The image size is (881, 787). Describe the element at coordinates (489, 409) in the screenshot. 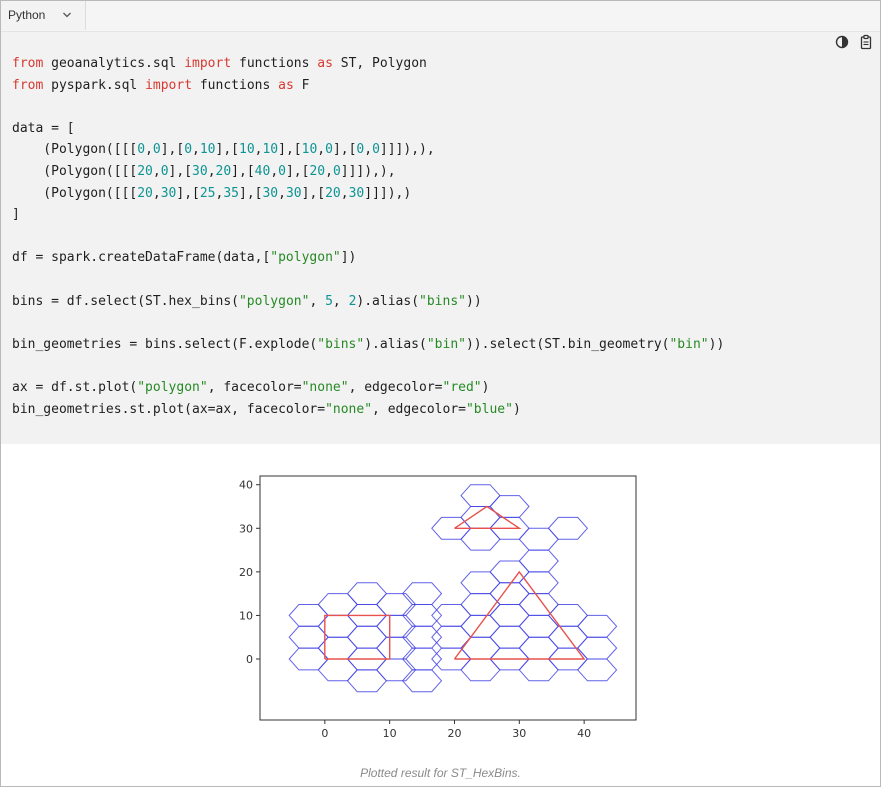

I see `code-token: "blue"` at that location.